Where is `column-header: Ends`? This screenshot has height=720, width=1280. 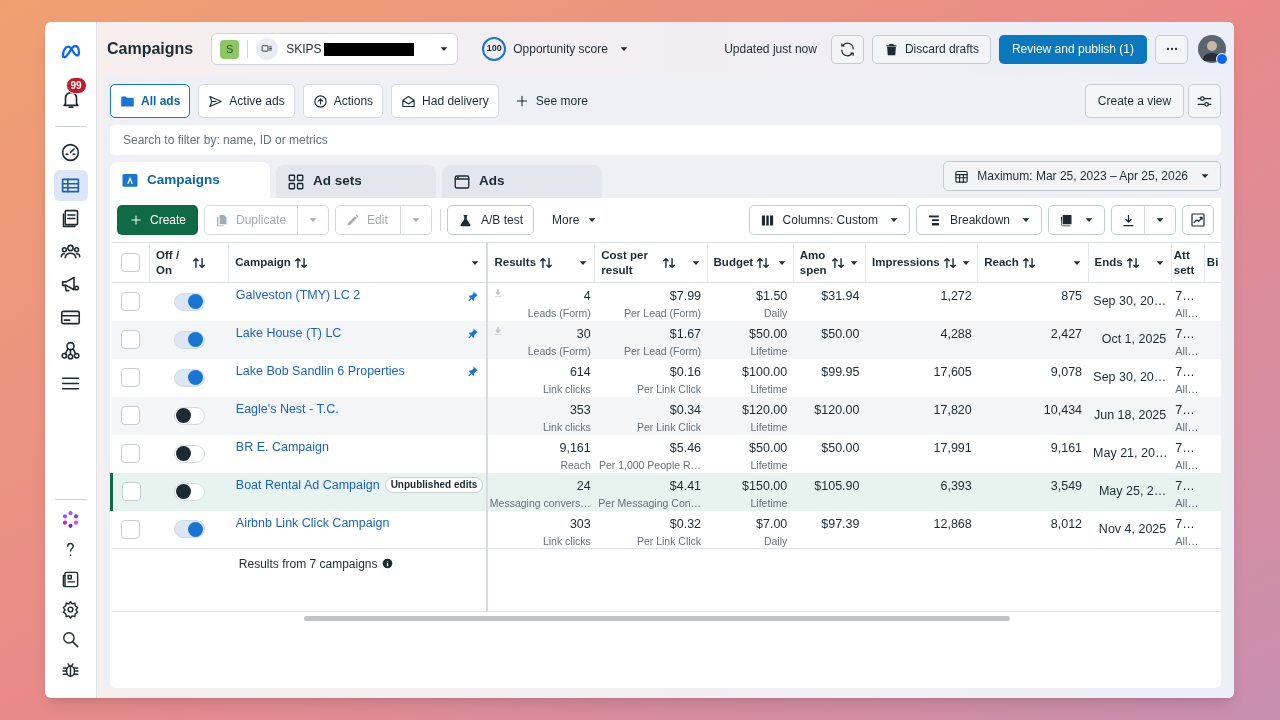 column-header: Ends is located at coordinates (1108, 262).